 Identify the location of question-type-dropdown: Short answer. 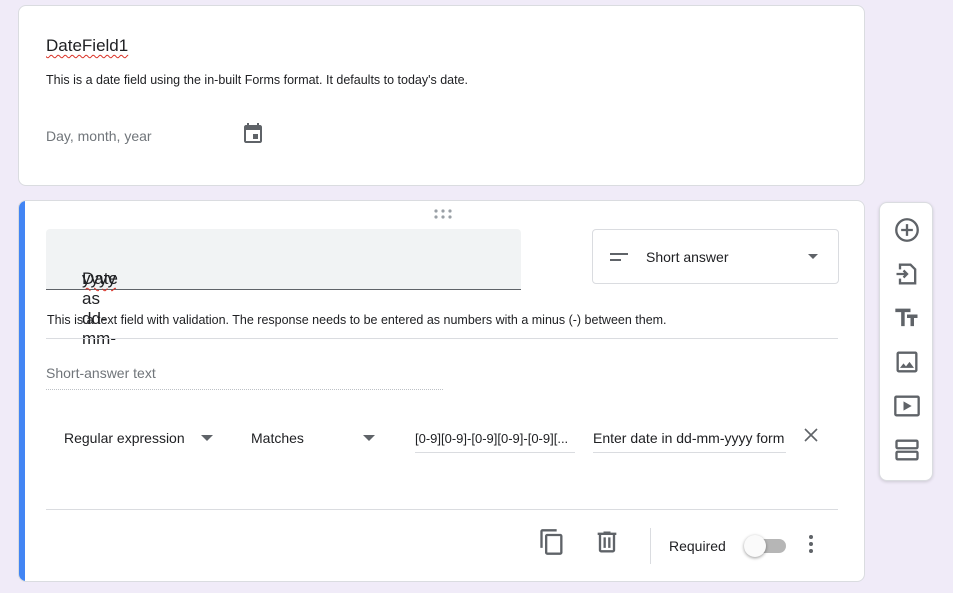
(715, 256).